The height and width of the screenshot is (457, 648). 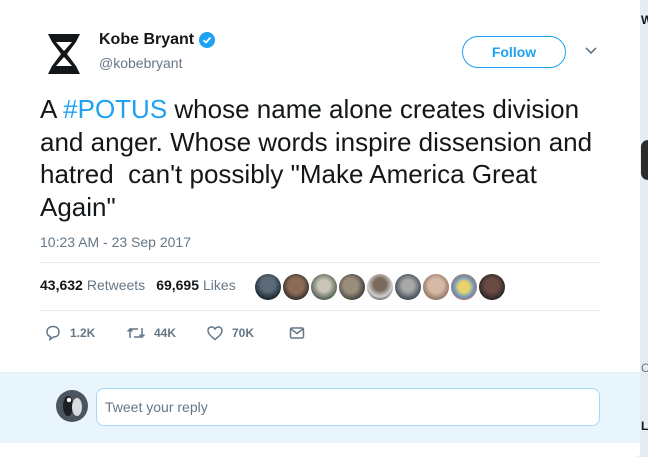 I want to click on user-avatar-icon, so click(x=72, y=406).